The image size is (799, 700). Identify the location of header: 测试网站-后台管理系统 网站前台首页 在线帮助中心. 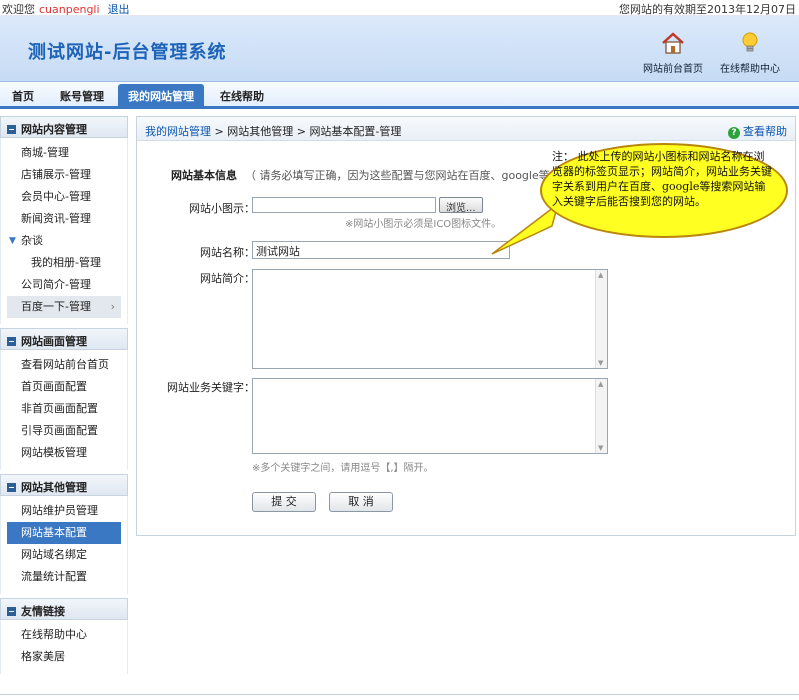
(399, 49).